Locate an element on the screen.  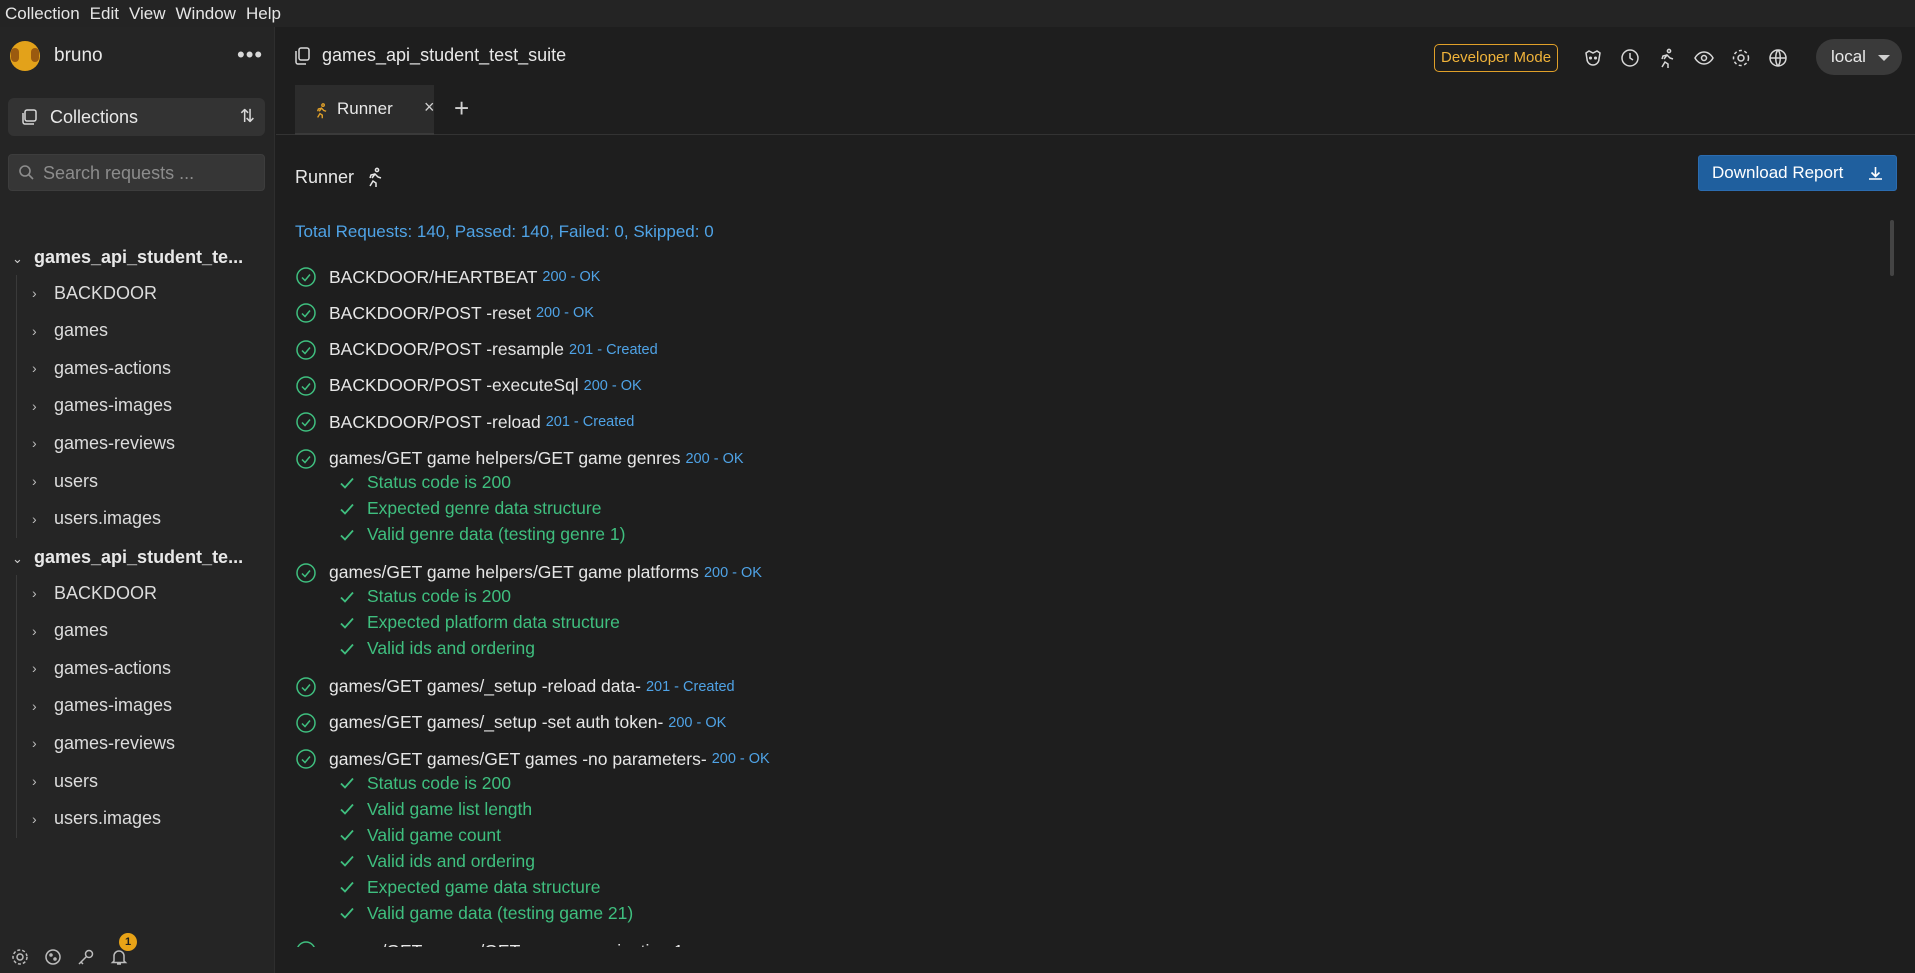
collections-button: Collections ⇅ is located at coordinates (136, 117).